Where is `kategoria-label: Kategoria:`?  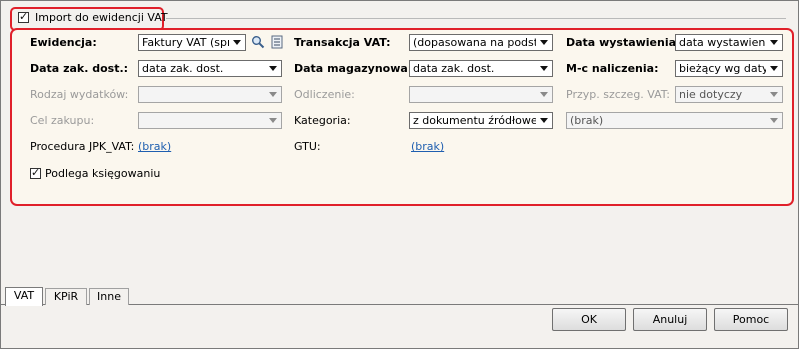 kategoria-label: Kategoria: is located at coordinates (322, 120).